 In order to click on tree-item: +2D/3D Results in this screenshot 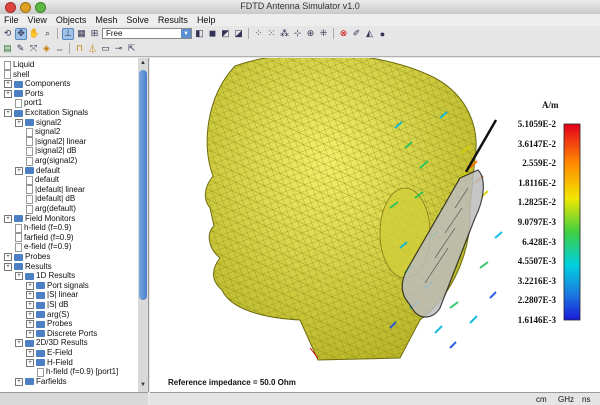, I will do `click(51, 343)`.